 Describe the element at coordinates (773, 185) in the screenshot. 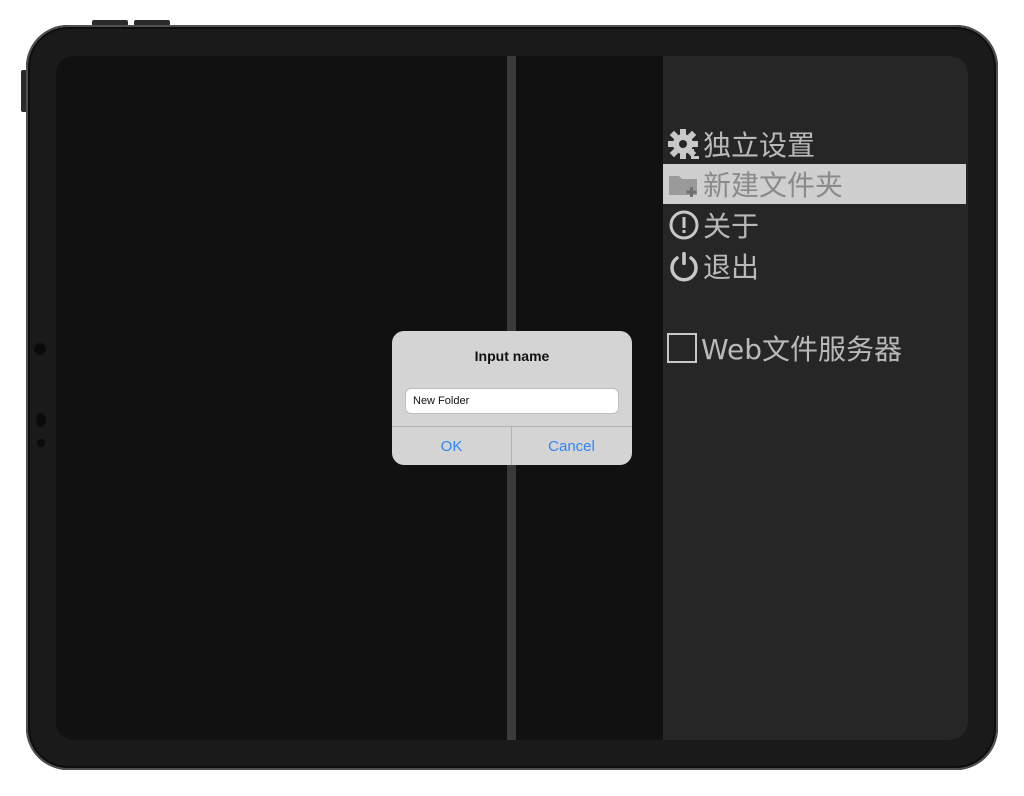

I see `menu-item-label: 新建文件夹` at that location.